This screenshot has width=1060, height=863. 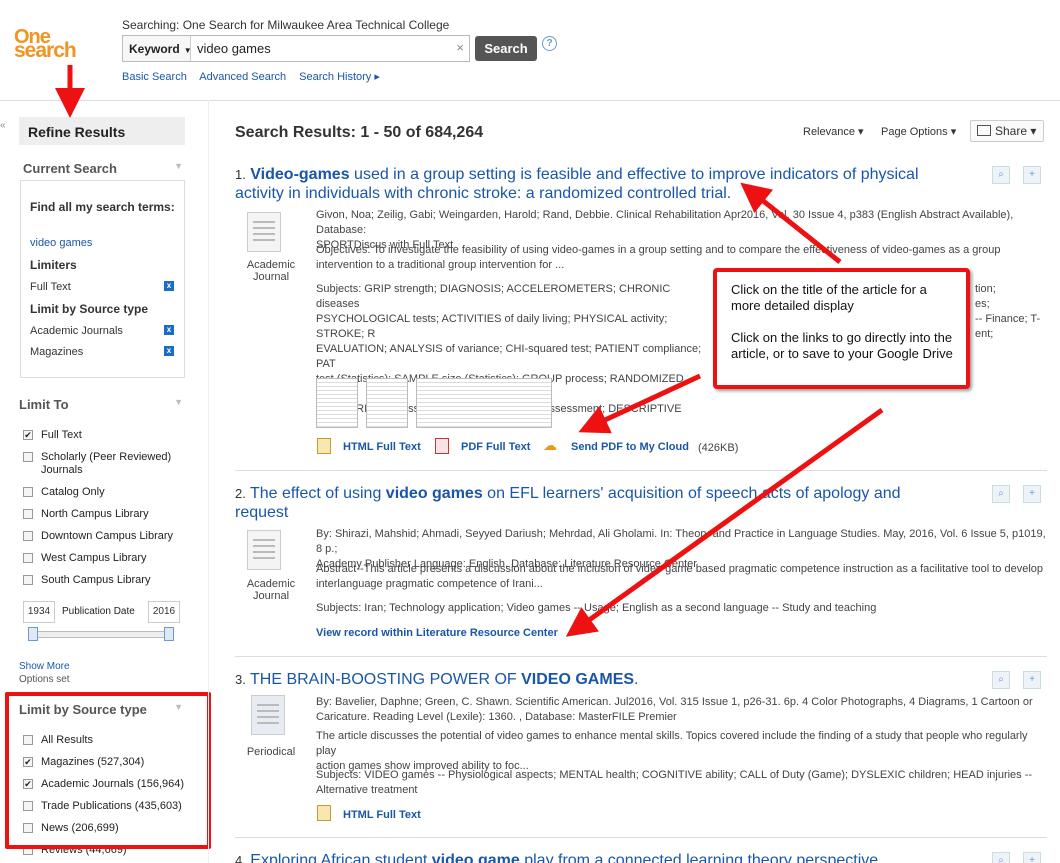 I want to click on limit-scholarly-label: Scholarly (Peer Reviewed) Journals, so click(x=111, y=464).